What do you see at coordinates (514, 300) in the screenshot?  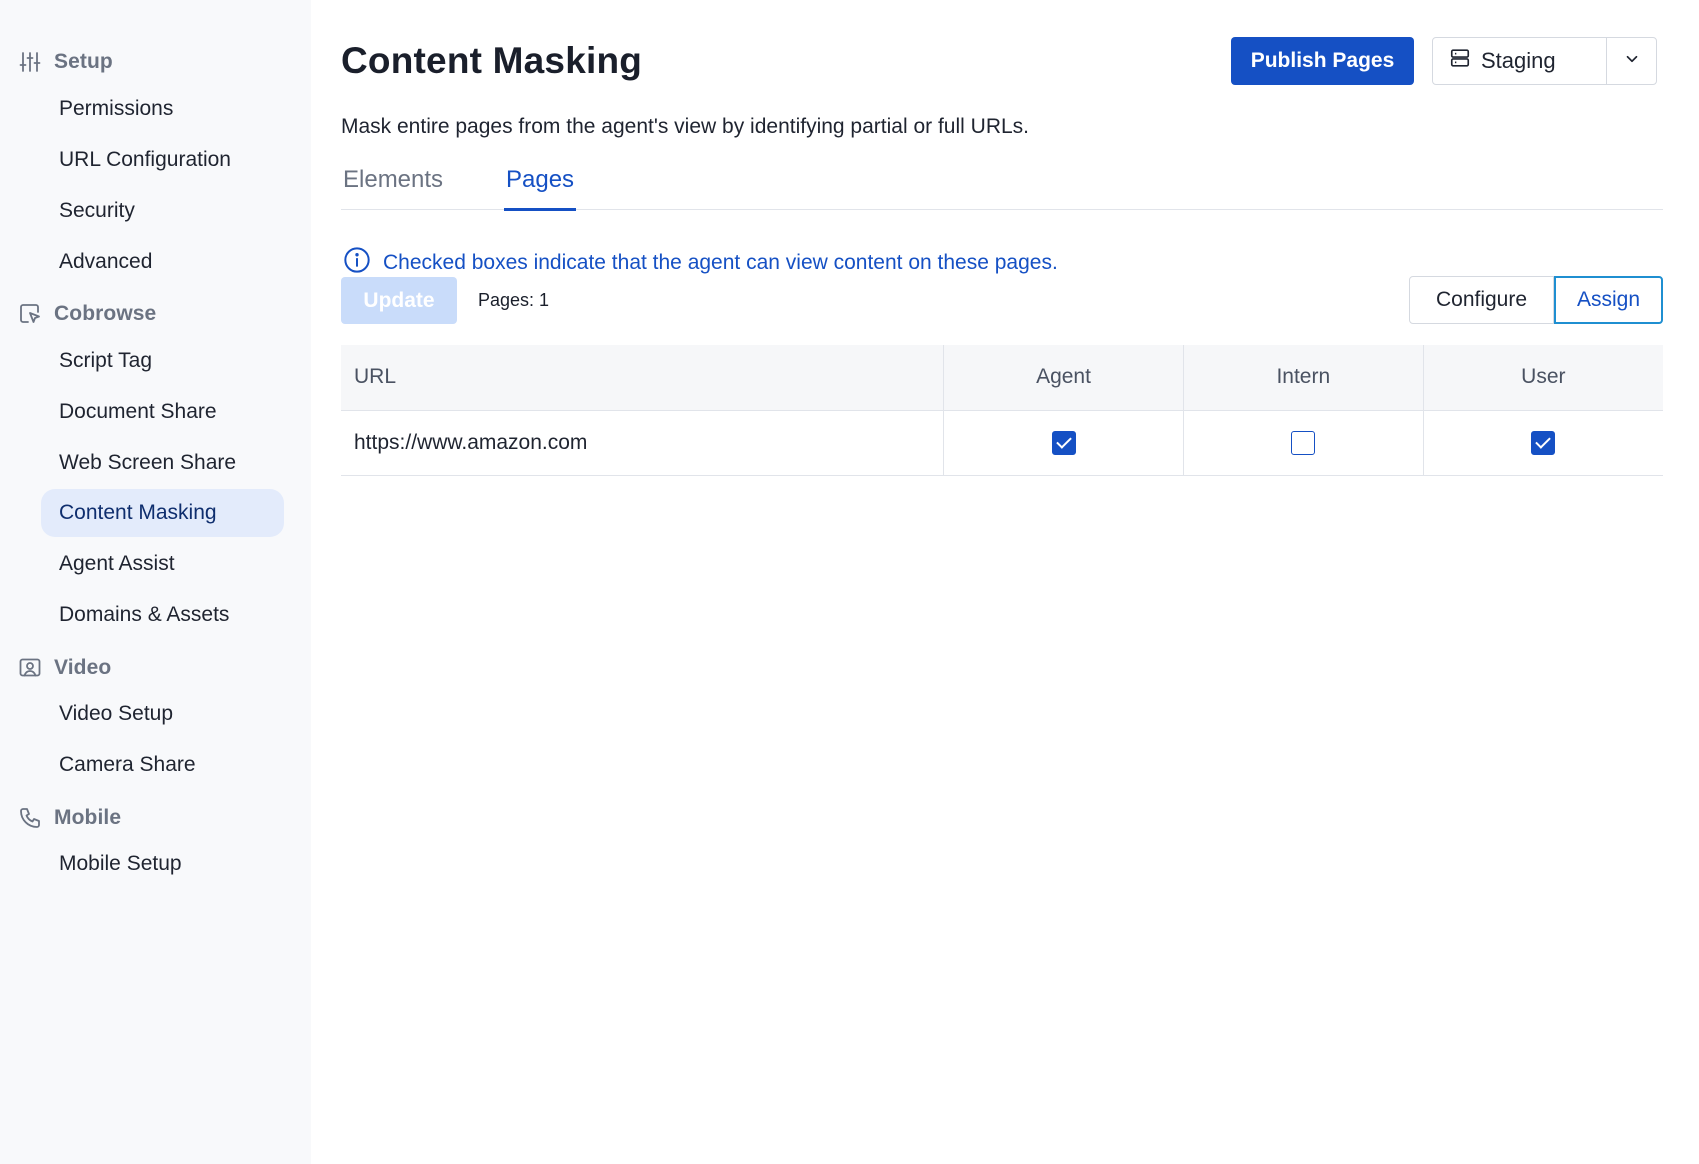 I see `pages-count: Pages: 1` at bounding box center [514, 300].